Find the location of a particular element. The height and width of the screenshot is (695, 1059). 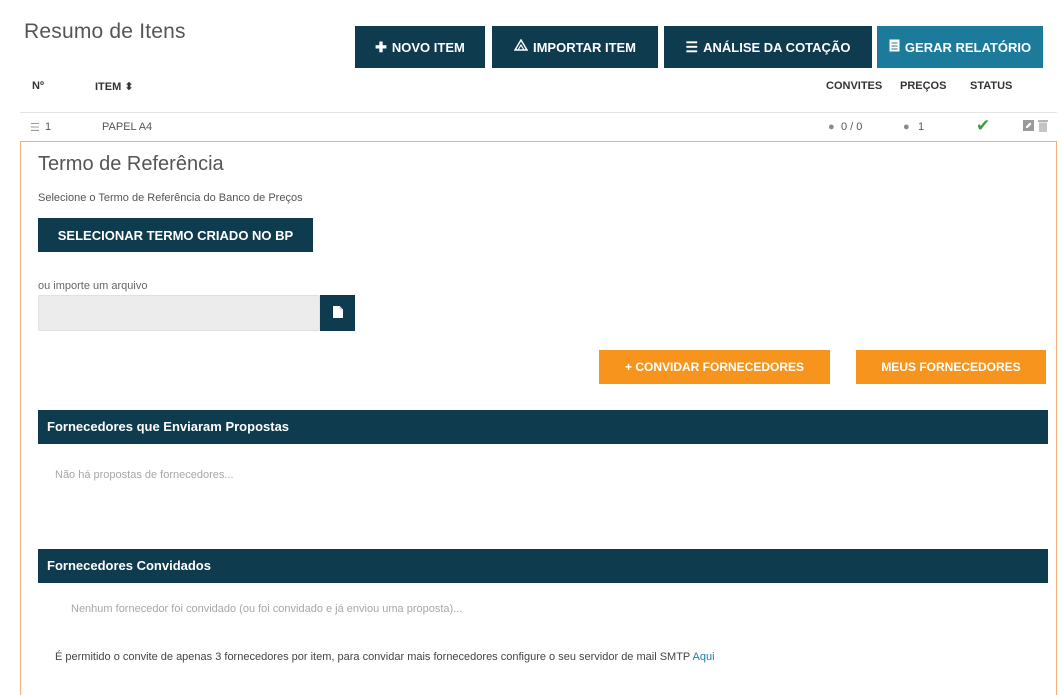

column-header-number: Nº is located at coordinates (38, 86).